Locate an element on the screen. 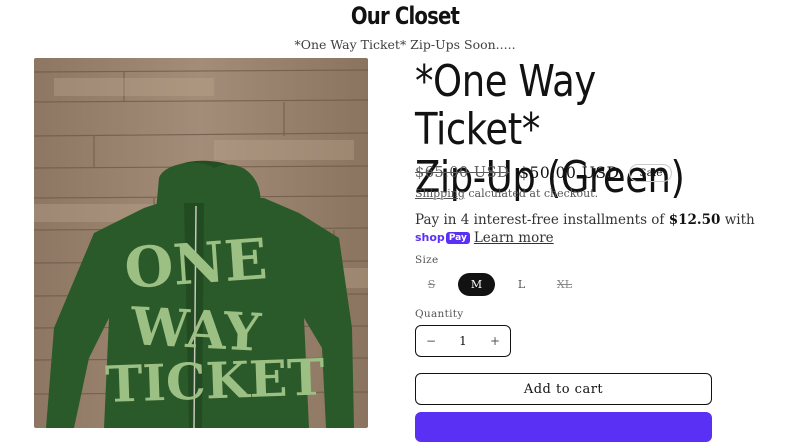  size-option-l: L is located at coordinates (521, 284).